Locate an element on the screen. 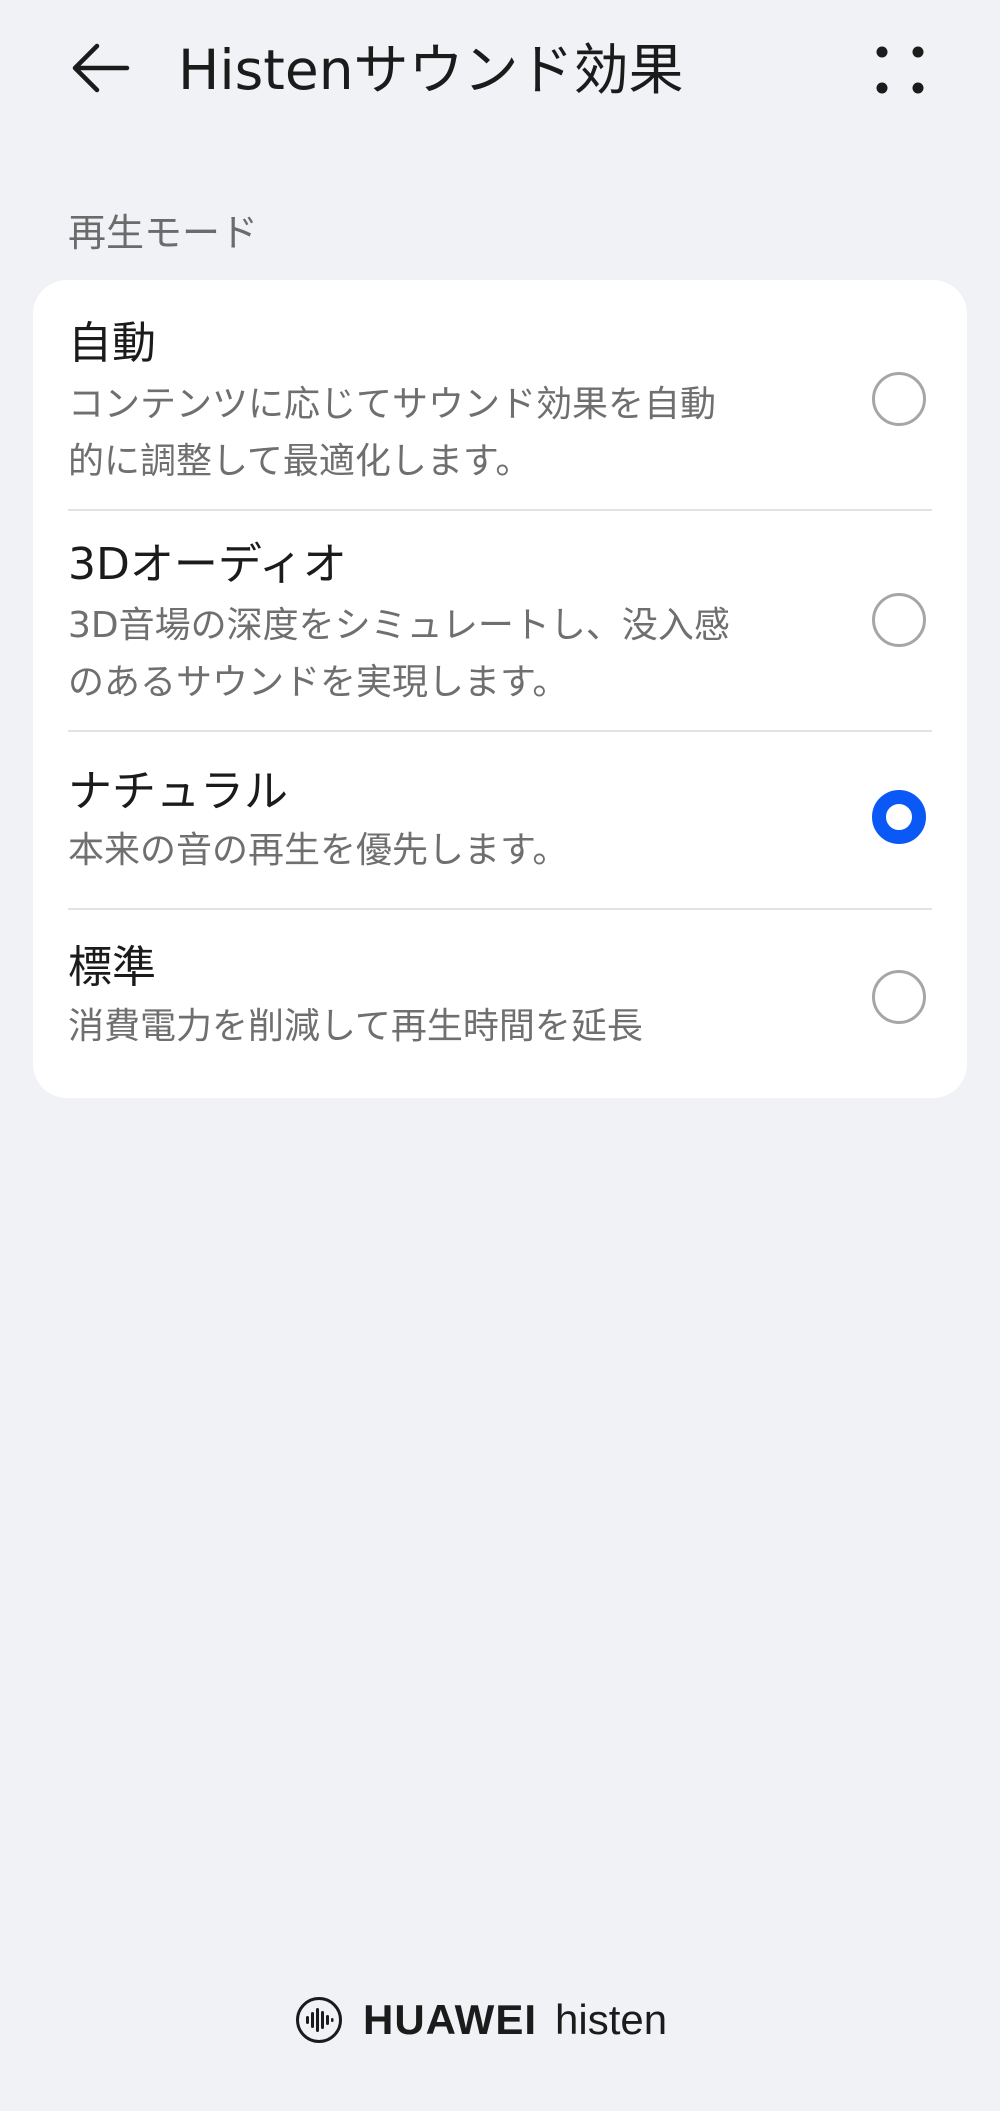  more-dots-icon is located at coordinates (900, 70).